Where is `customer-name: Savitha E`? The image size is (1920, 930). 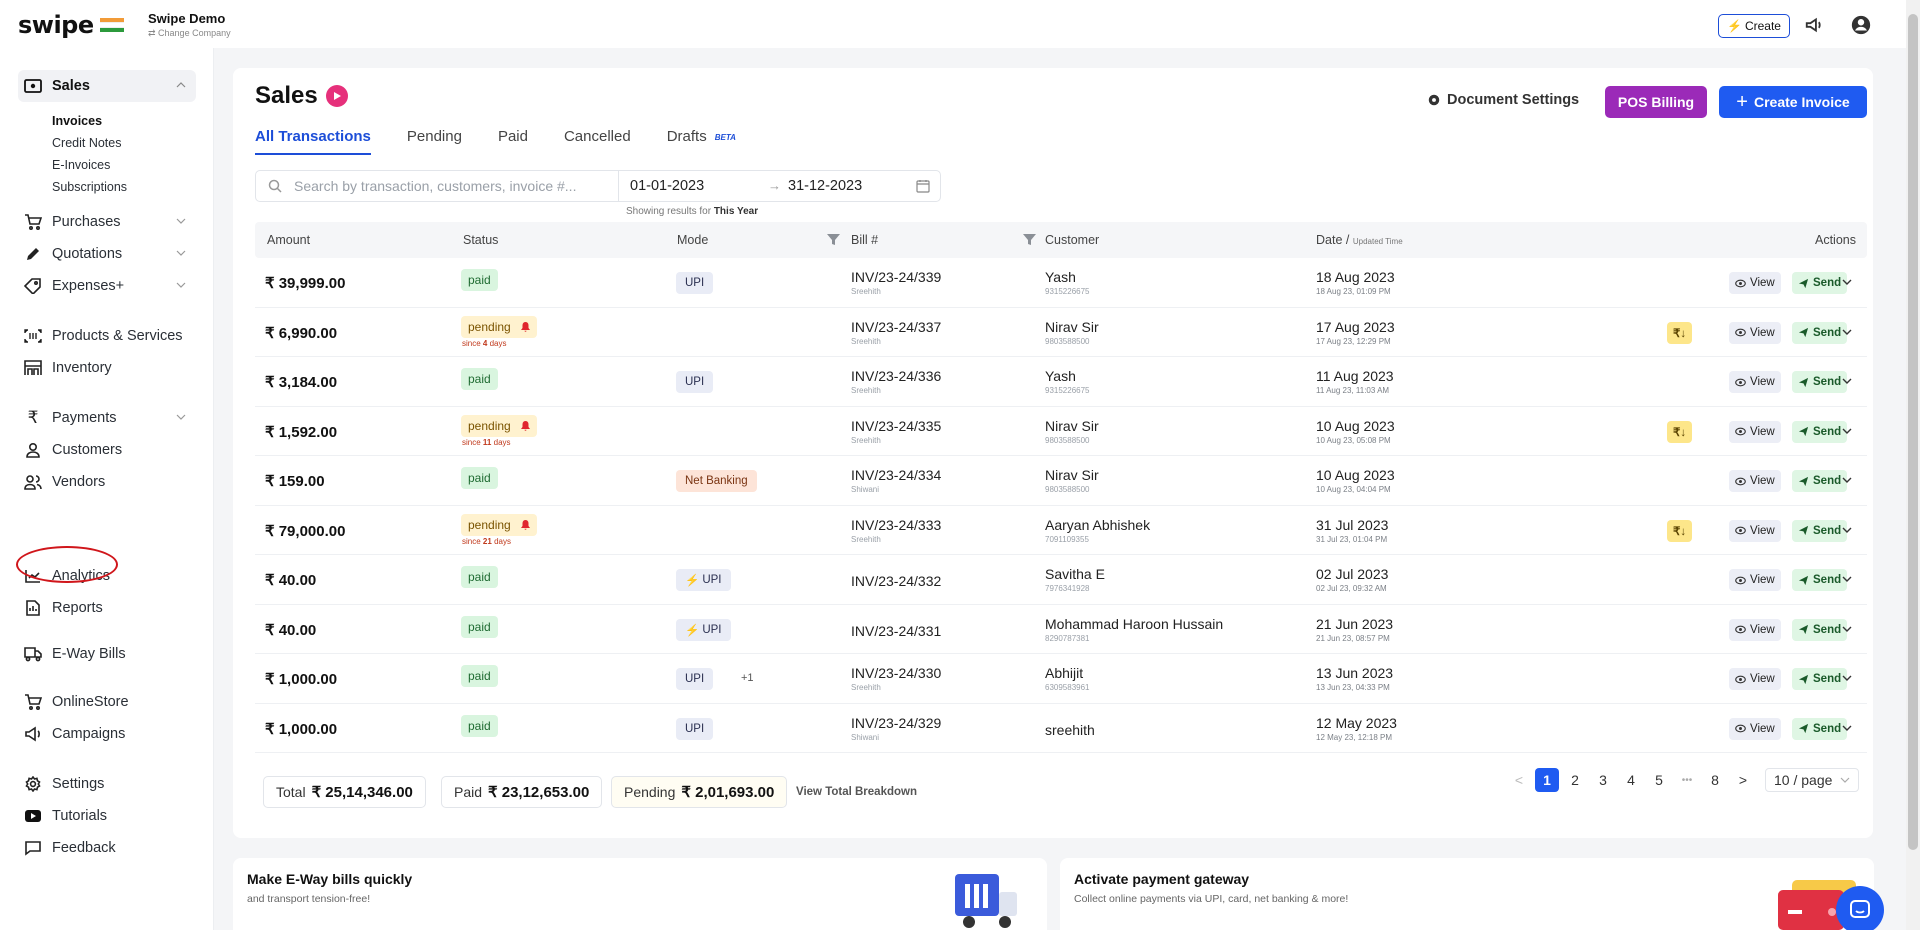 customer-name: Savitha E is located at coordinates (1075, 574).